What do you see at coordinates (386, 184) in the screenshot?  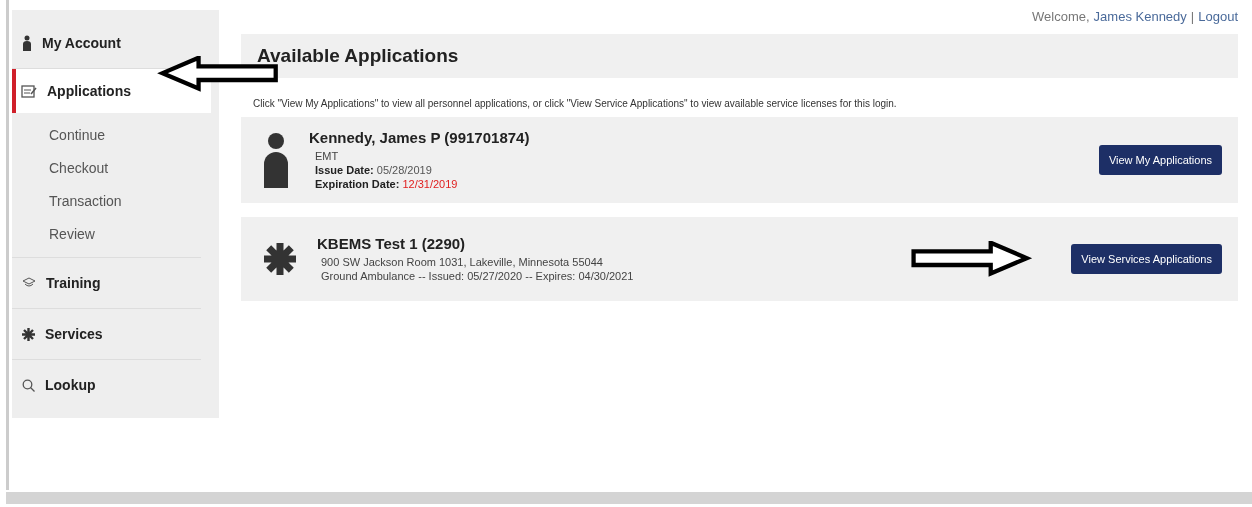 I see `date-line: Expiration Date: 12/31/2019` at bounding box center [386, 184].